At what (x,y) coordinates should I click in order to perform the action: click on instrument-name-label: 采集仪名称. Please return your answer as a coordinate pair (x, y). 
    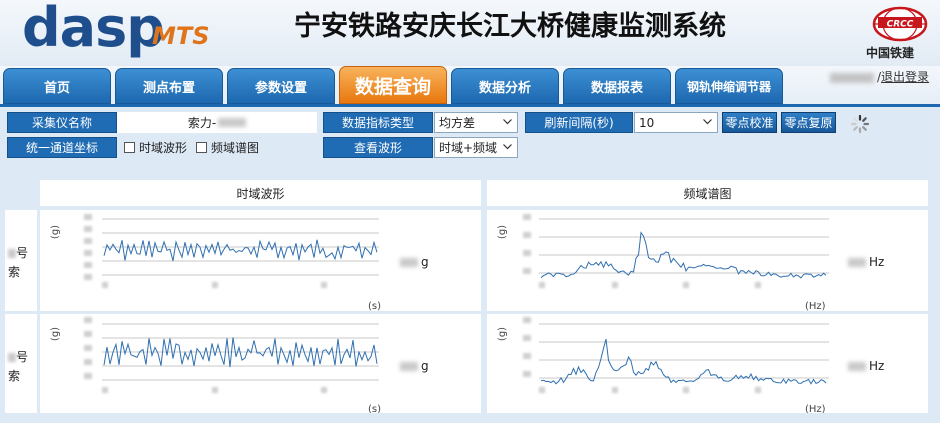
    Looking at the image, I should click on (62, 122).